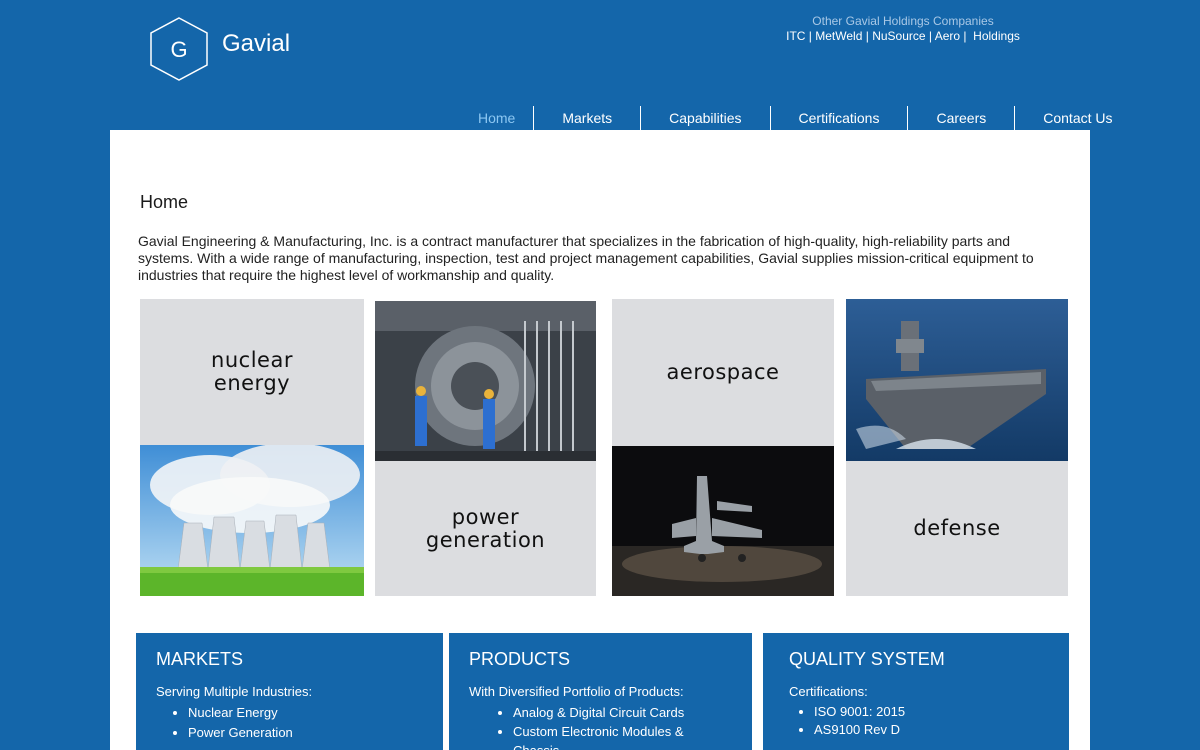 The height and width of the screenshot is (750, 1200). I want to click on hexagon-logo-icon: G, so click(179, 49).